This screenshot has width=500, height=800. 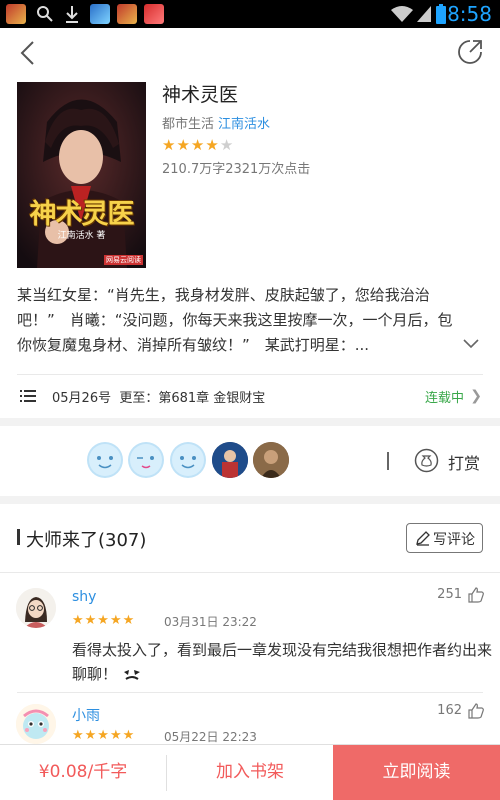 I want to click on serial-status: 连载中, so click(x=444, y=398).